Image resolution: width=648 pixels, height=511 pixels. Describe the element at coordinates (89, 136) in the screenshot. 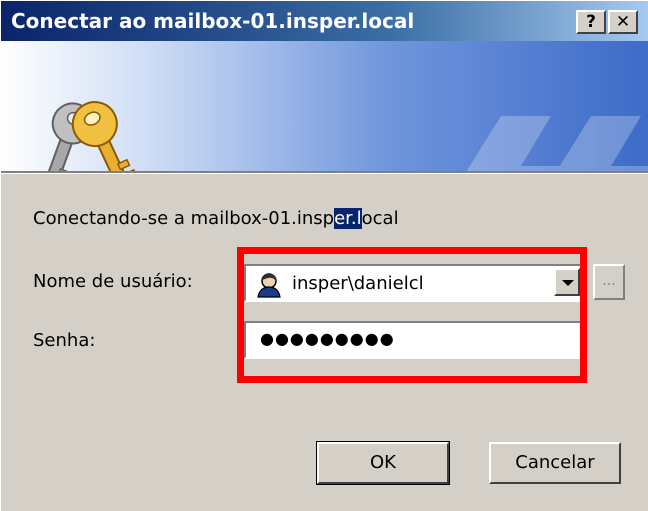

I see `keys-icon` at that location.